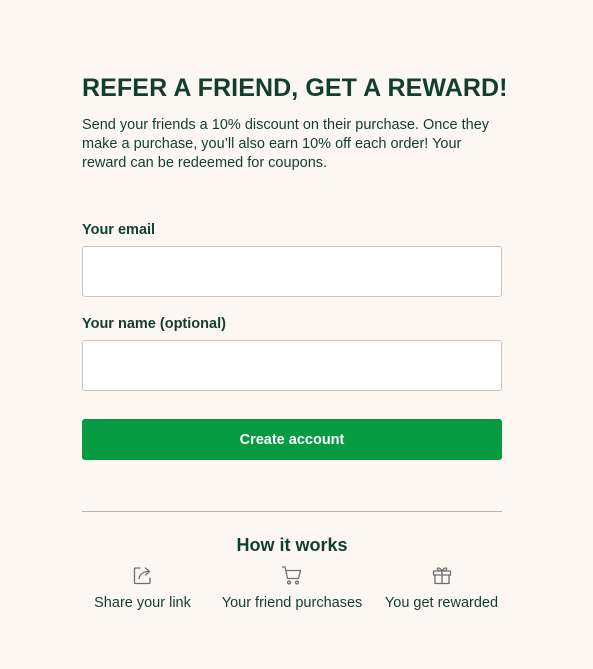 The width and height of the screenshot is (593, 669). Describe the element at coordinates (441, 588) in the screenshot. I see `step-reward: You get rewarded` at that location.